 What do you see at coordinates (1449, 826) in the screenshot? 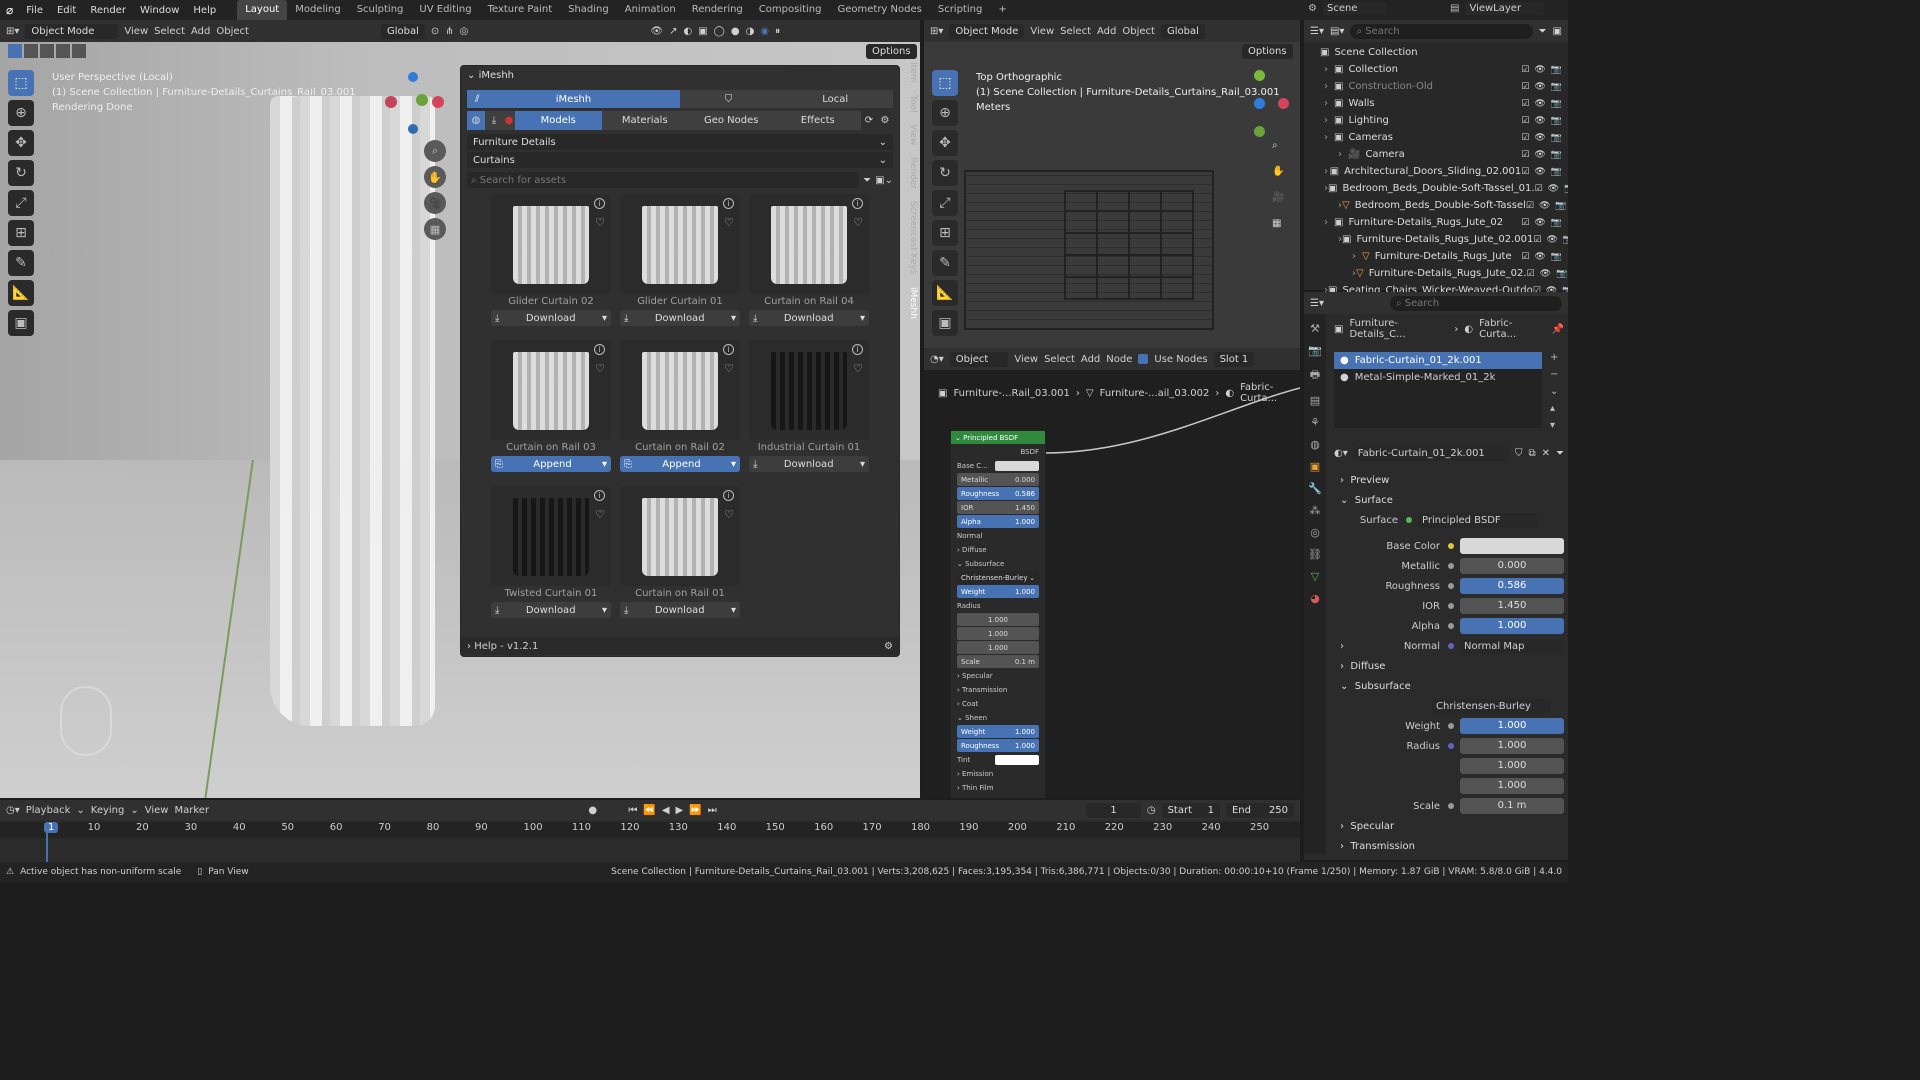
I see `section-specular: › Specular` at bounding box center [1449, 826].